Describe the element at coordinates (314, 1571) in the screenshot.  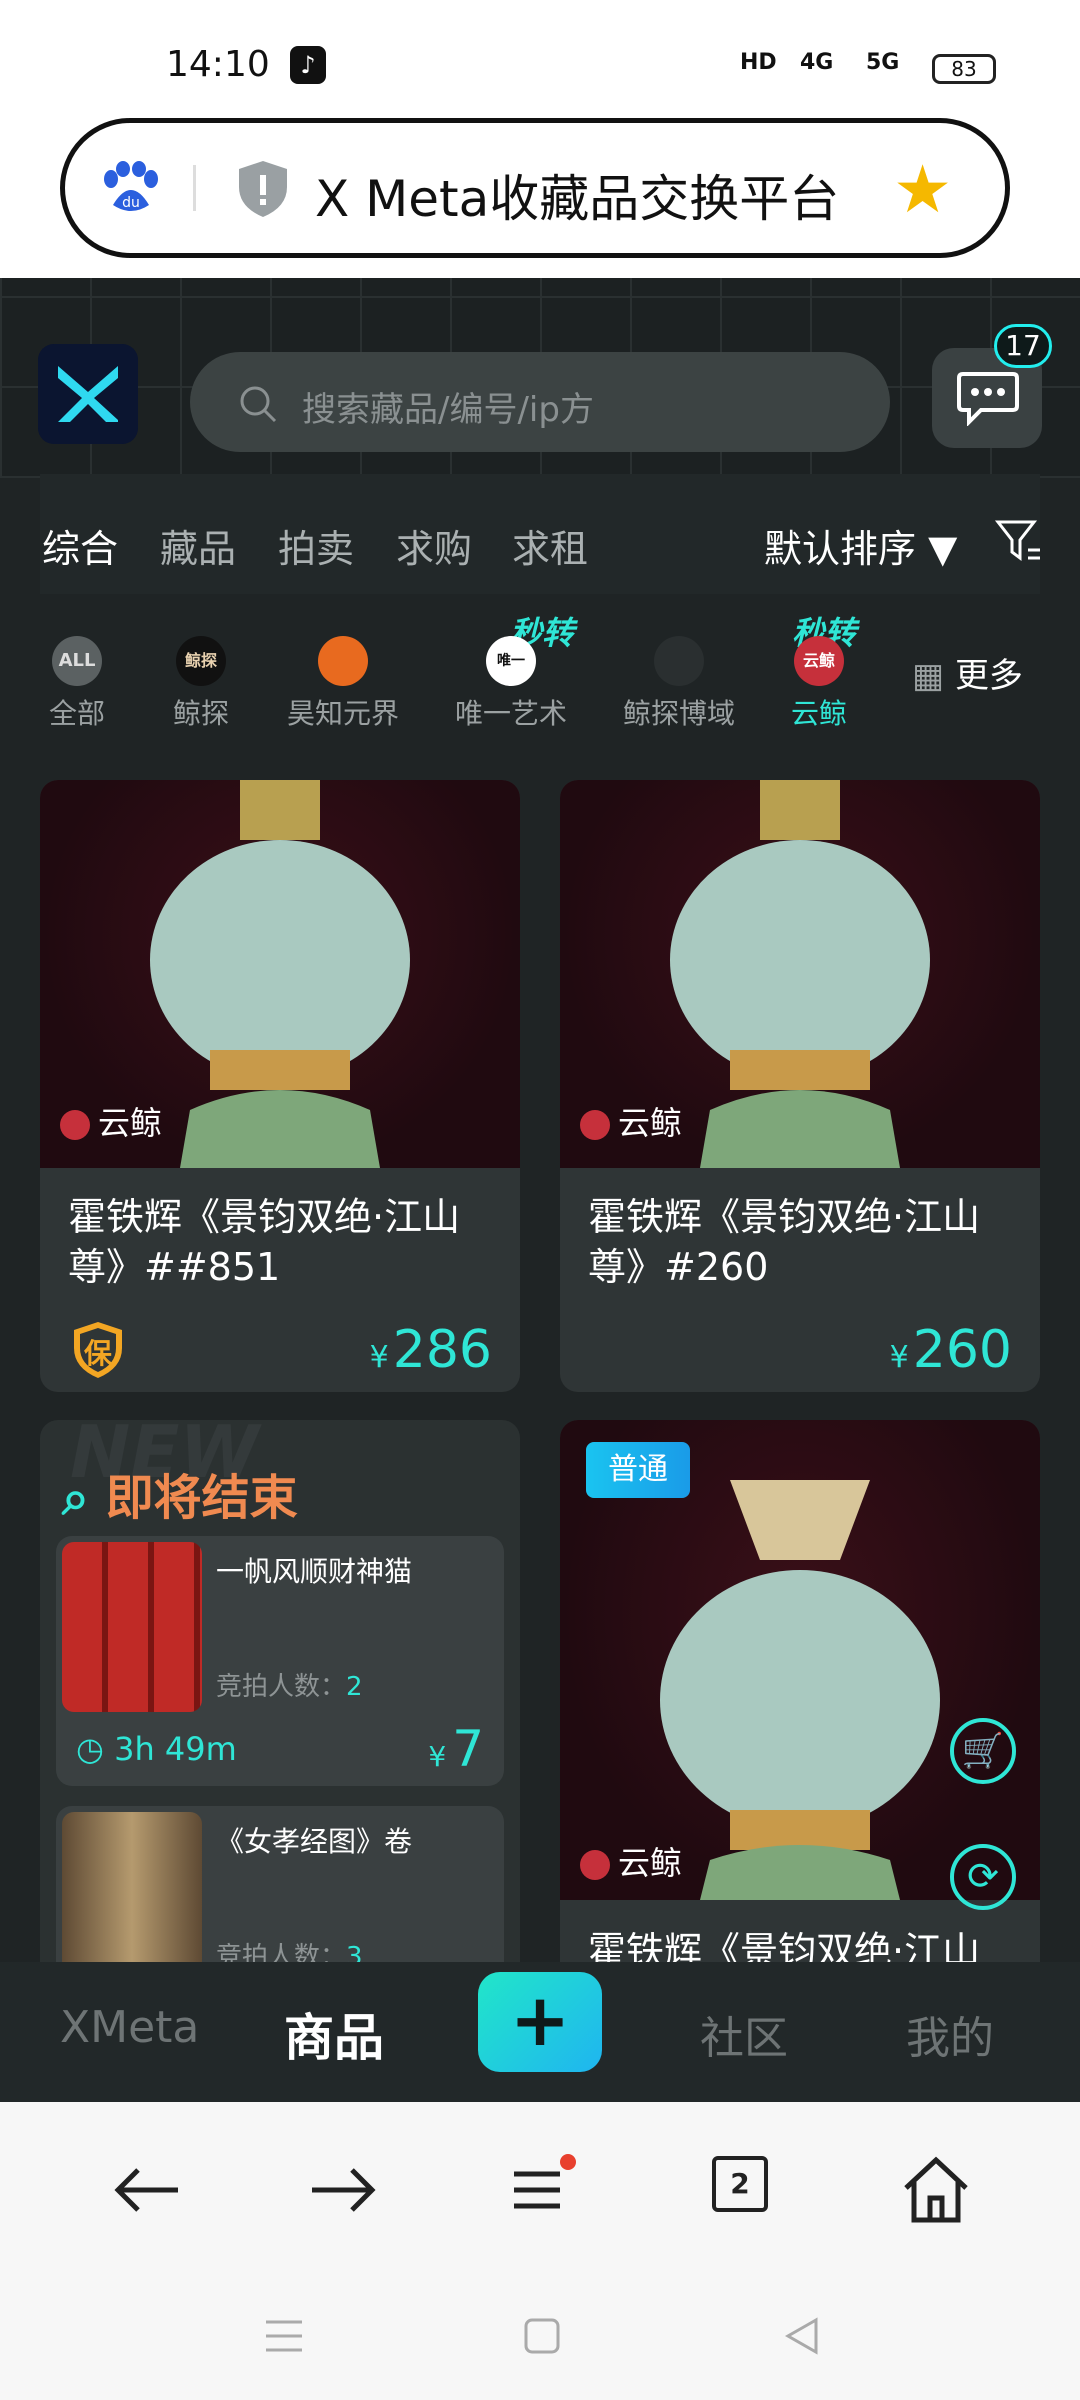
I see `auction-name: 一帆风顺财神猫` at that location.